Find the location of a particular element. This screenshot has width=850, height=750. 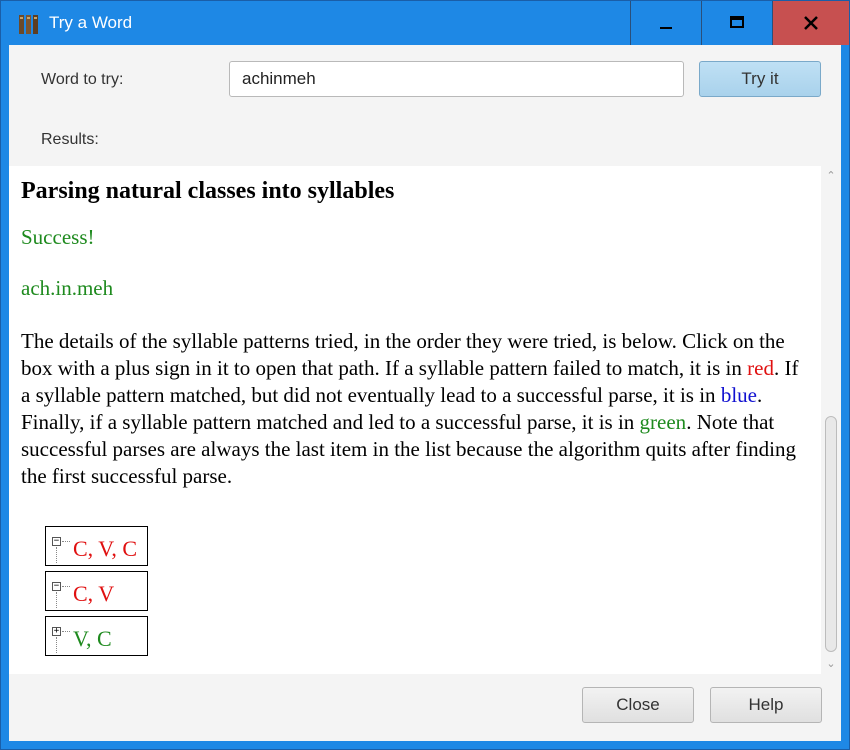

word-label: Word to try: is located at coordinates (82, 79).